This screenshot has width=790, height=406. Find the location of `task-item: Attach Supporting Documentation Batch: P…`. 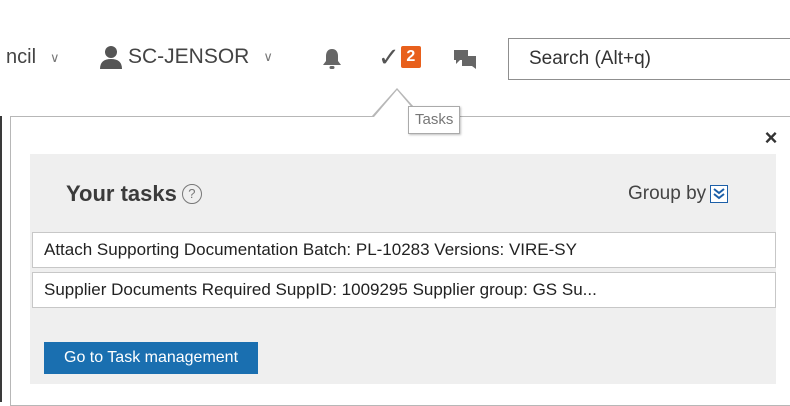

task-item: Attach Supporting Documentation Batch: P… is located at coordinates (404, 250).